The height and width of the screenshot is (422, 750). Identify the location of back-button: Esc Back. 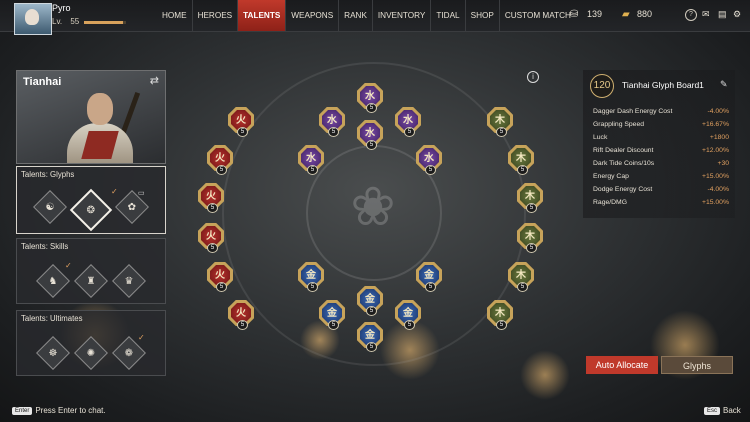
(722, 410).